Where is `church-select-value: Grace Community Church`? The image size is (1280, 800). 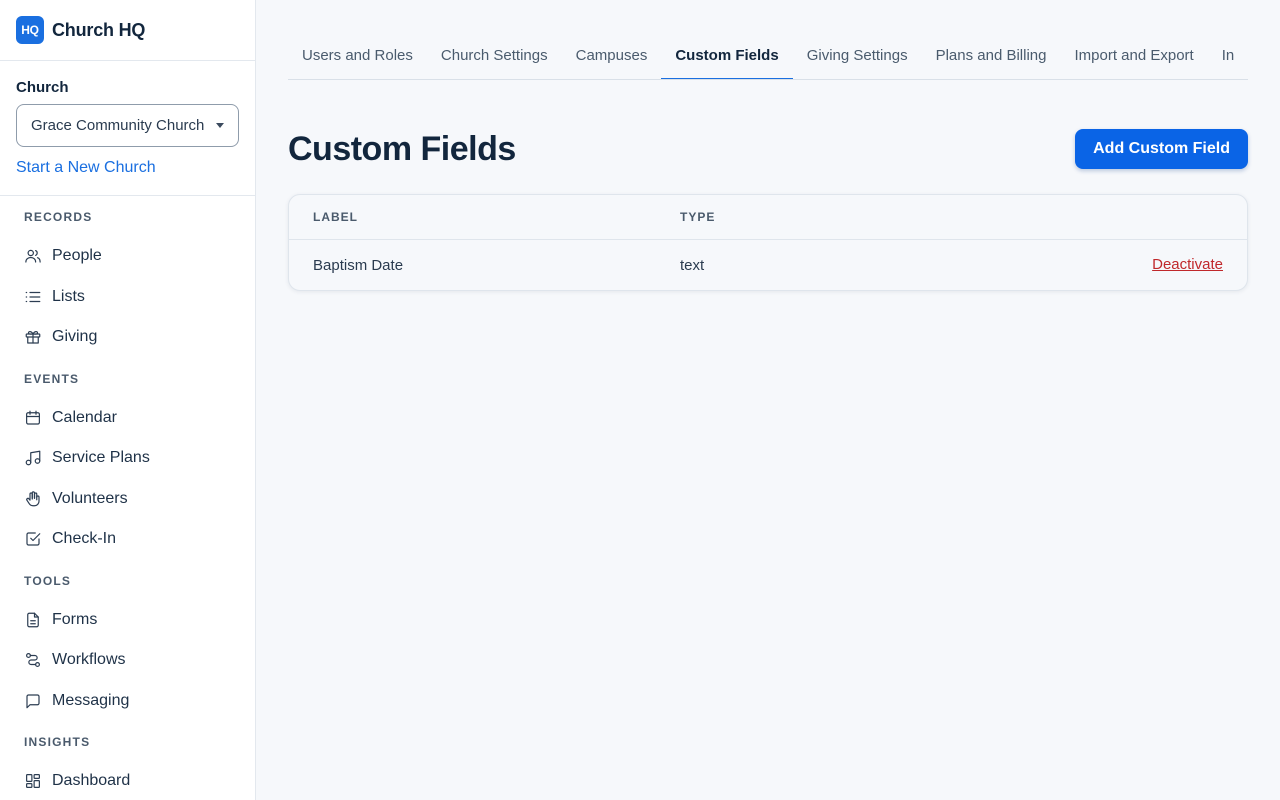
church-select-value: Grace Community Church is located at coordinates (118, 125).